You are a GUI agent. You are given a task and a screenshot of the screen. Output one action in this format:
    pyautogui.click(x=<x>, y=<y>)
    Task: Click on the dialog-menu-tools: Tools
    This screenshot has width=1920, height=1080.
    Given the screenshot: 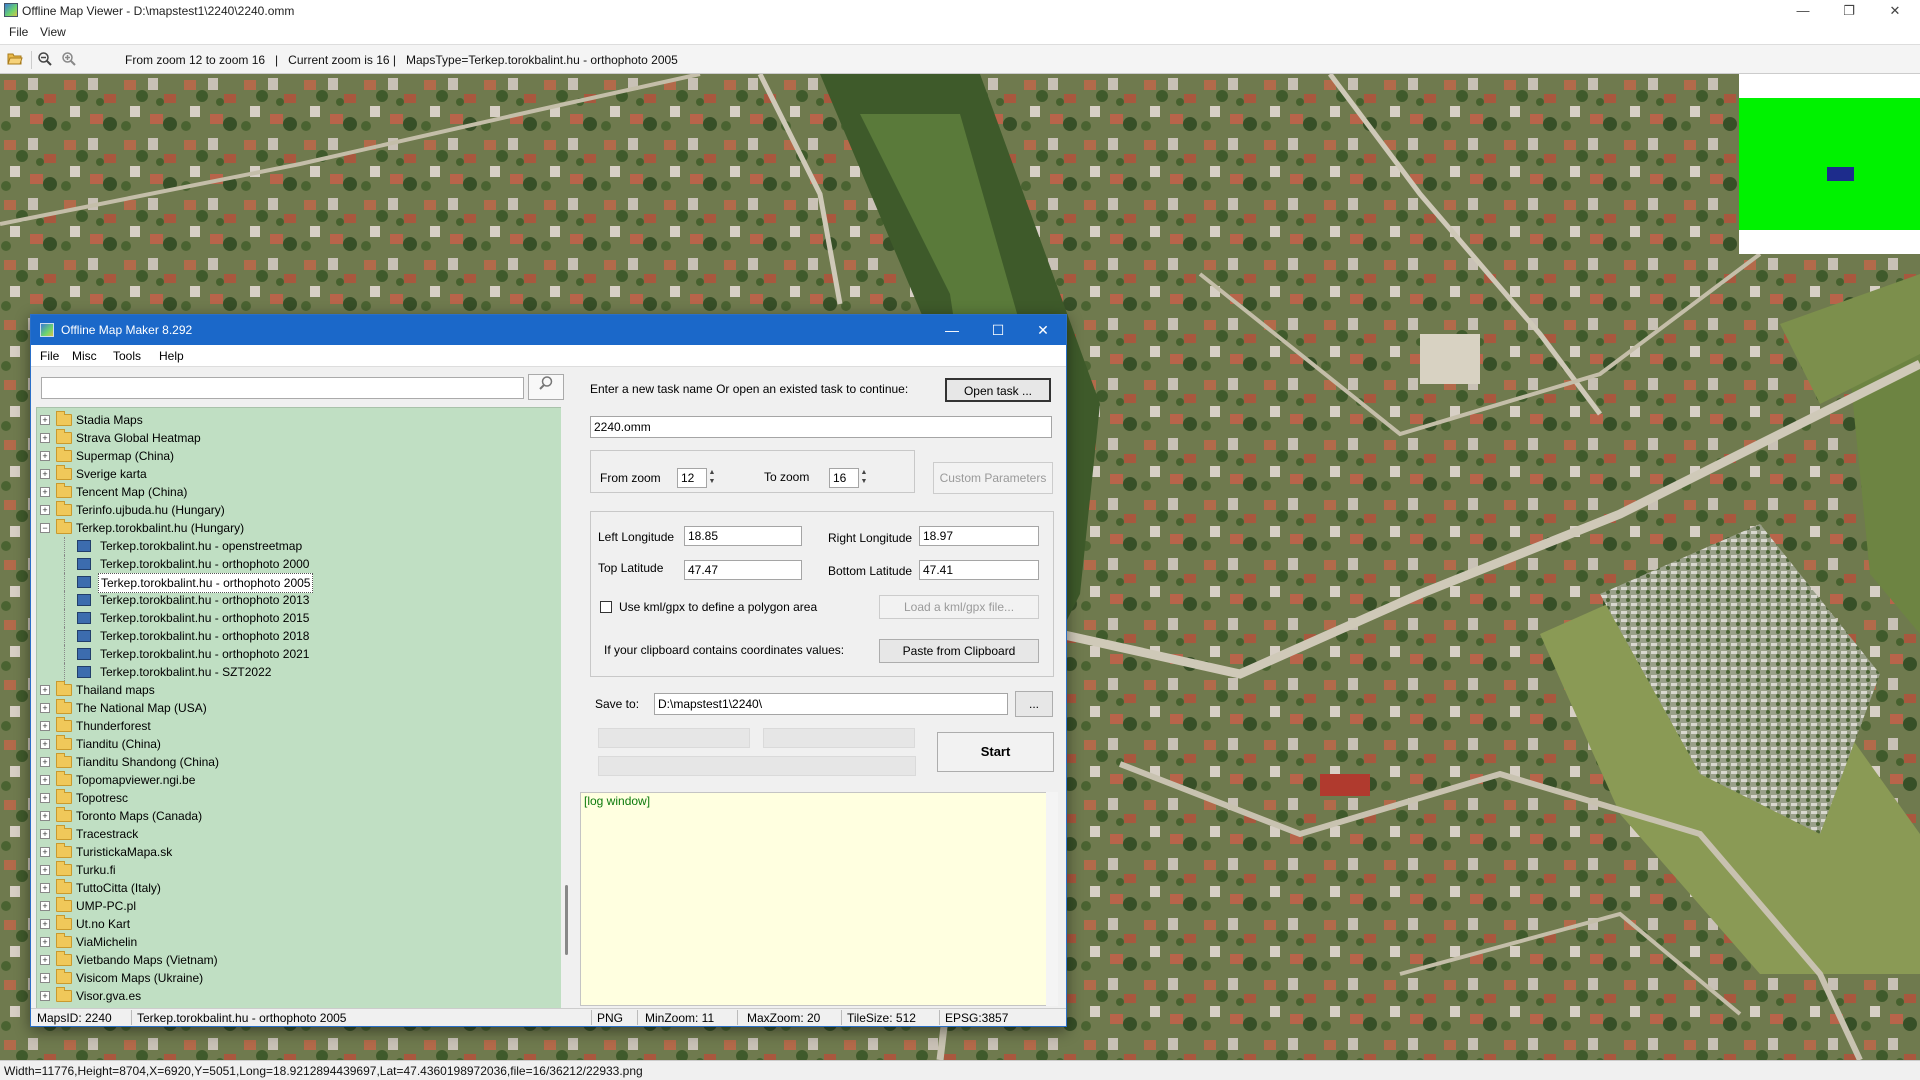 What is the action you would take?
    pyautogui.click(x=127, y=356)
    